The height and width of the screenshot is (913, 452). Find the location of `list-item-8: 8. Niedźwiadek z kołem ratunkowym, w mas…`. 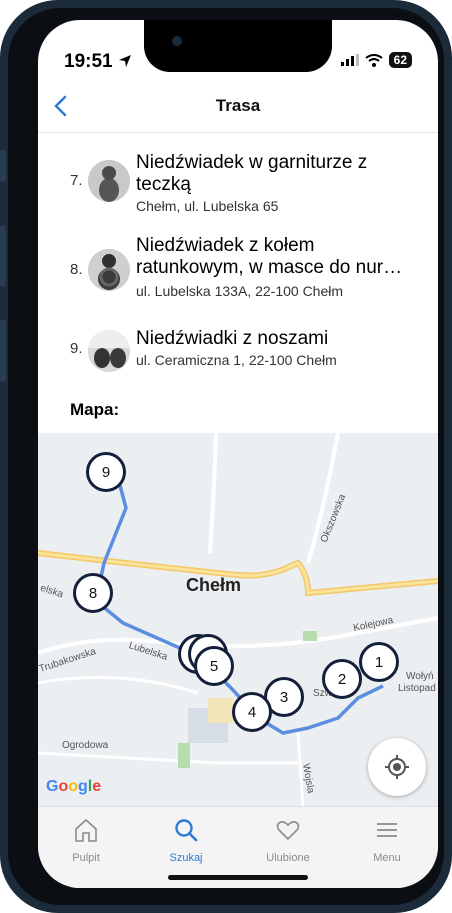

list-item-8: 8. Niedźwiadek z kołem ratunkowym, w mas… is located at coordinates (238, 270).